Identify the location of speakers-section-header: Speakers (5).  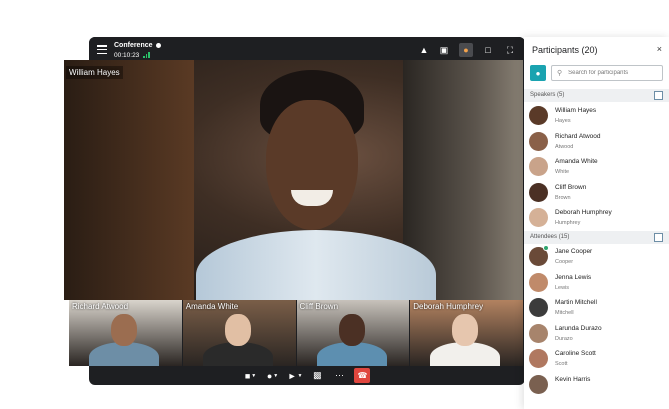
(596, 95).